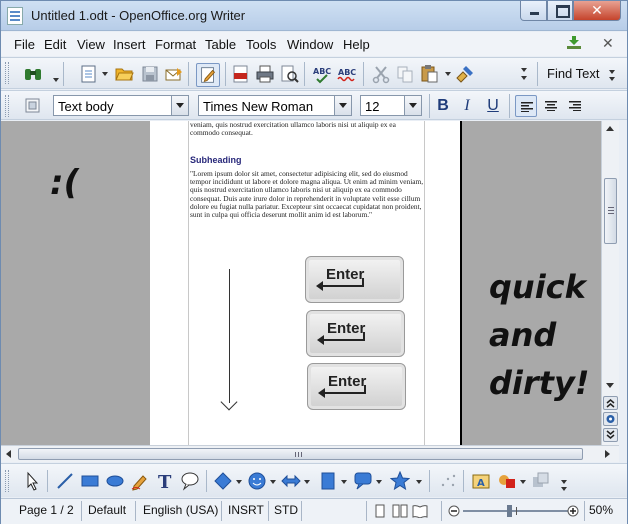 This screenshot has width=628, height=524. What do you see at coordinates (454, 511) in the screenshot?
I see `zoom-out-icon` at bounding box center [454, 511].